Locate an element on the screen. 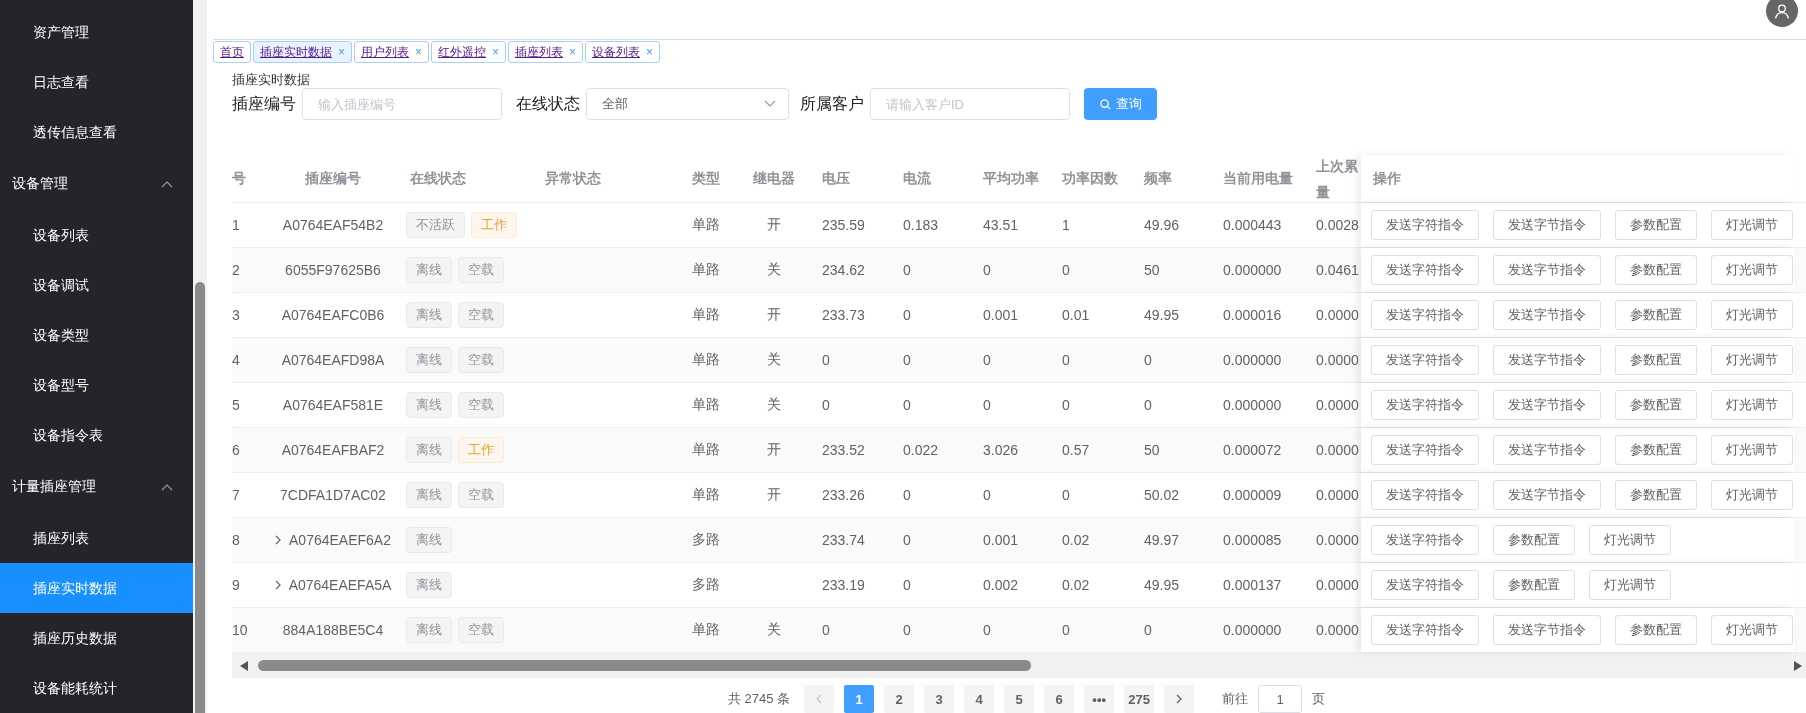 This screenshot has height=713, width=1806. menu-item: 设备能耗统计 is located at coordinates (96, 688).